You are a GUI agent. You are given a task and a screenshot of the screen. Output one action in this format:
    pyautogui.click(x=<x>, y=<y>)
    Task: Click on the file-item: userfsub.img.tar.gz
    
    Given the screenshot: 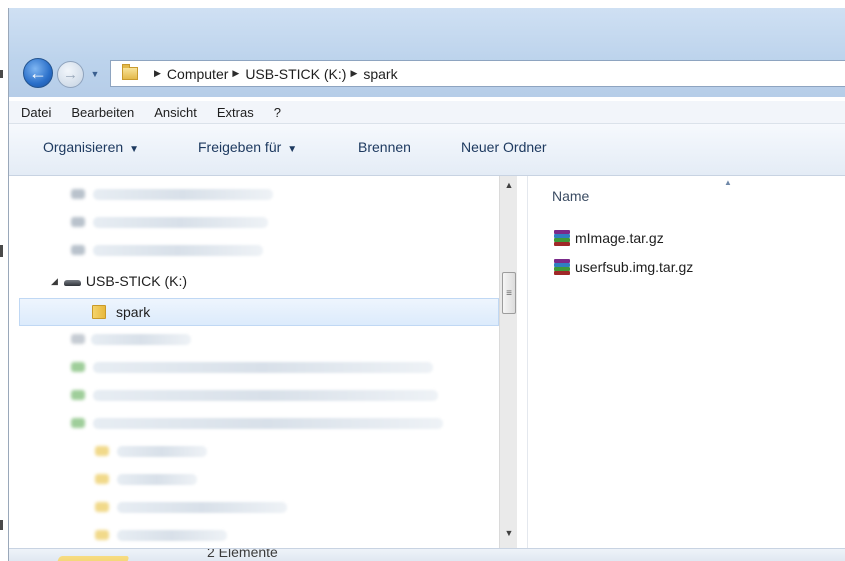 What is the action you would take?
    pyautogui.click(x=623, y=267)
    